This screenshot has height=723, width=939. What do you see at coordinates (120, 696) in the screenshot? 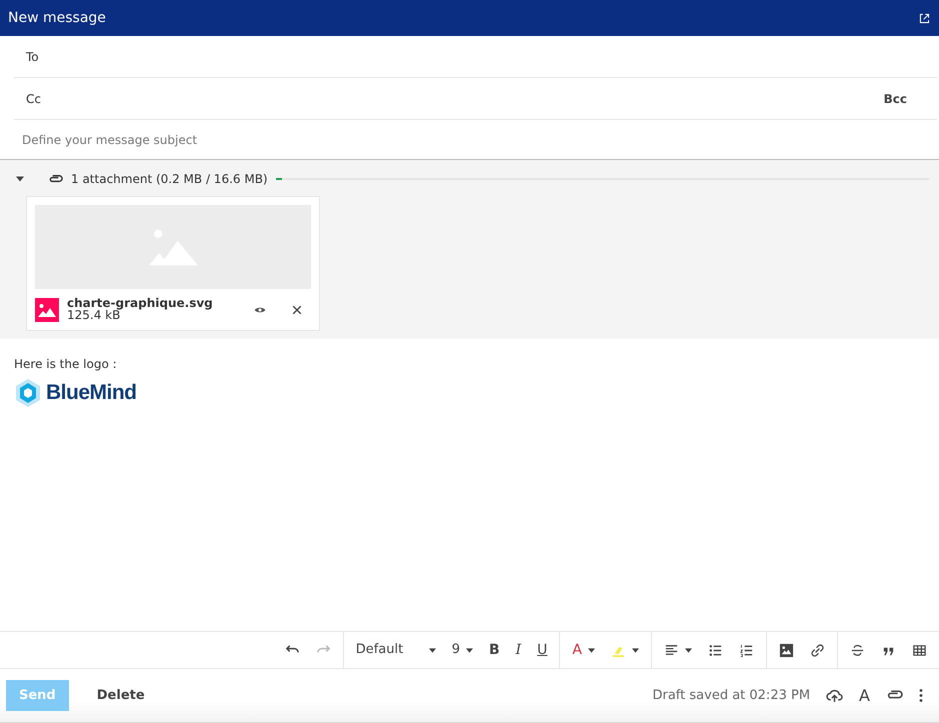
I see `delete-button: Delete` at bounding box center [120, 696].